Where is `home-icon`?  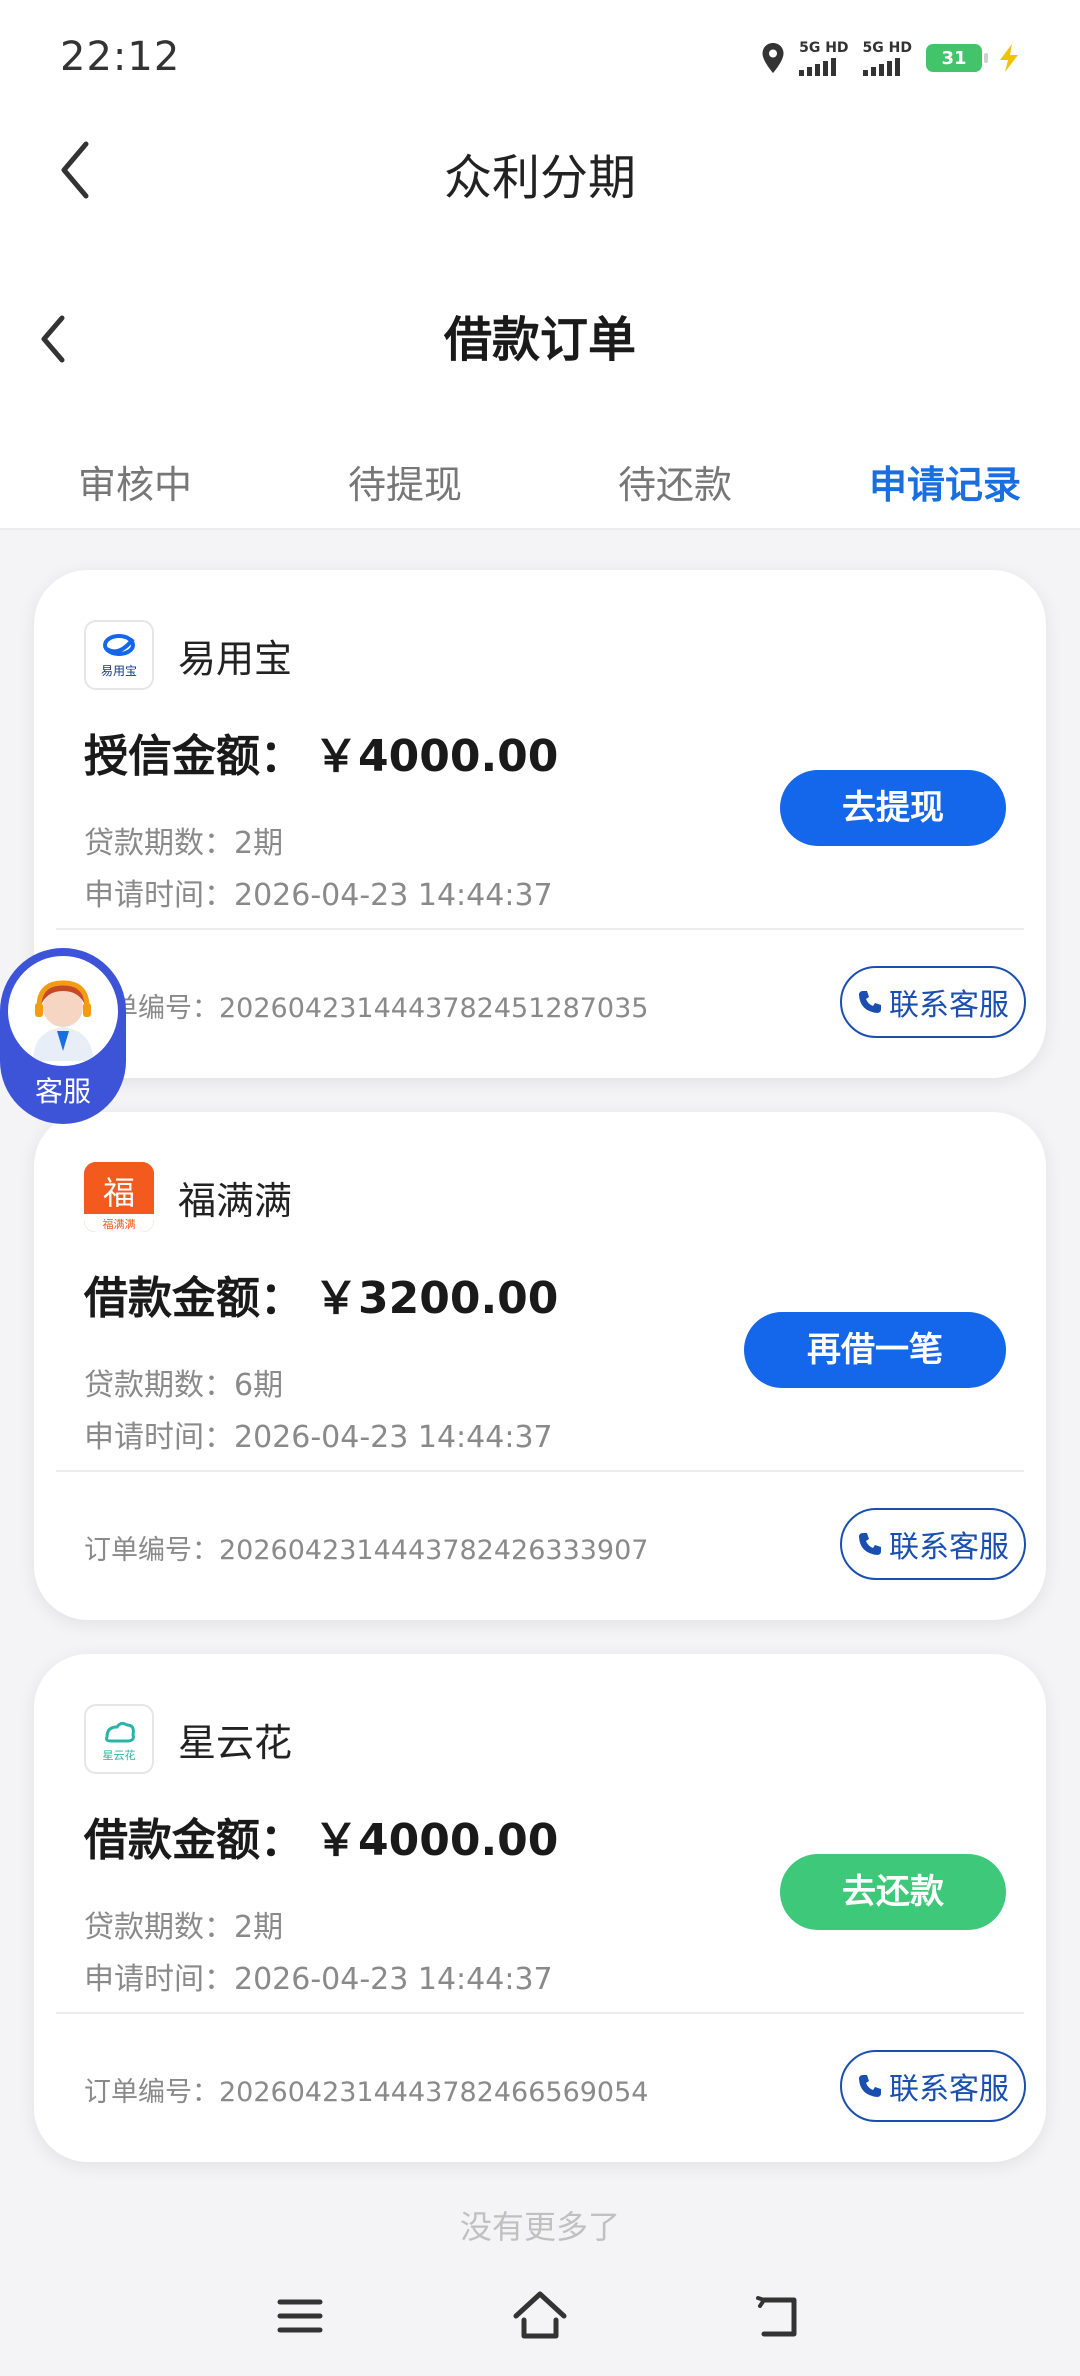
home-icon is located at coordinates (540, 2316).